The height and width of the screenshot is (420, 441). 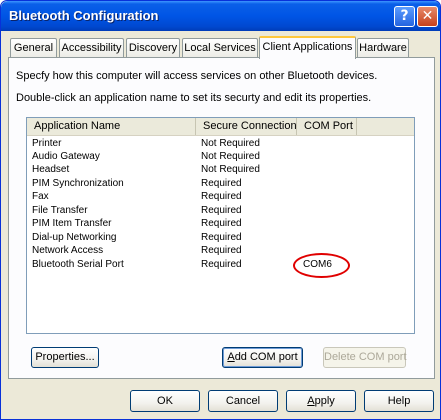 What do you see at coordinates (165, 401) in the screenshot?
I see `ok-button: OK` at bounding box center [165, 401].